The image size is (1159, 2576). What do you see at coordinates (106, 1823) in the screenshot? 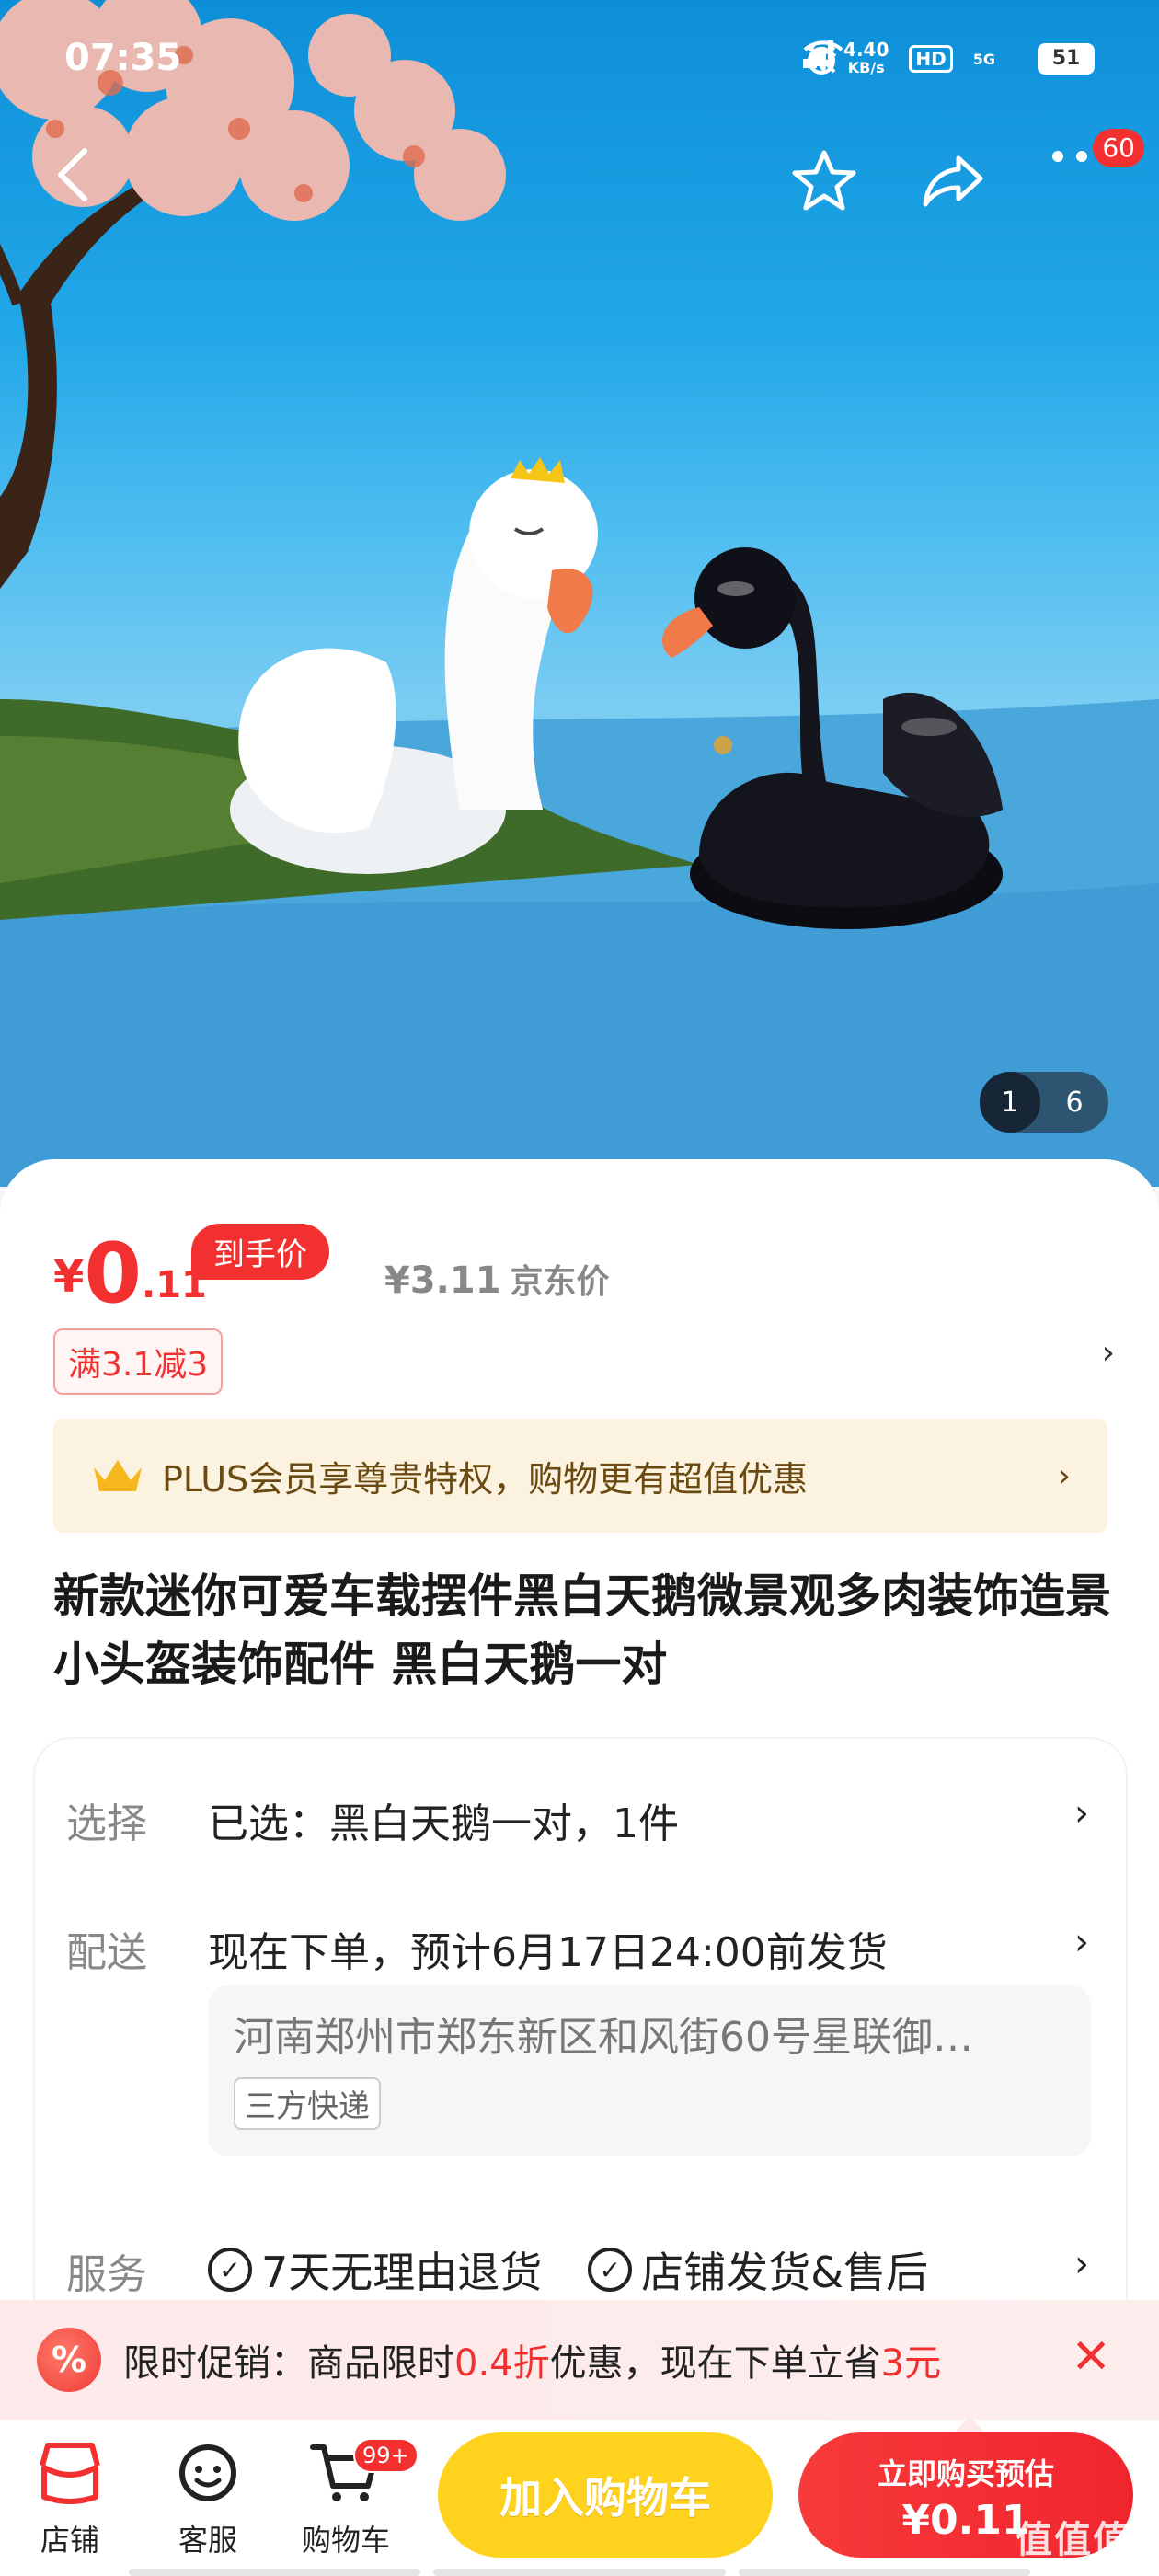
I see `select-label: 选择` at bounding box center [106, 1823].